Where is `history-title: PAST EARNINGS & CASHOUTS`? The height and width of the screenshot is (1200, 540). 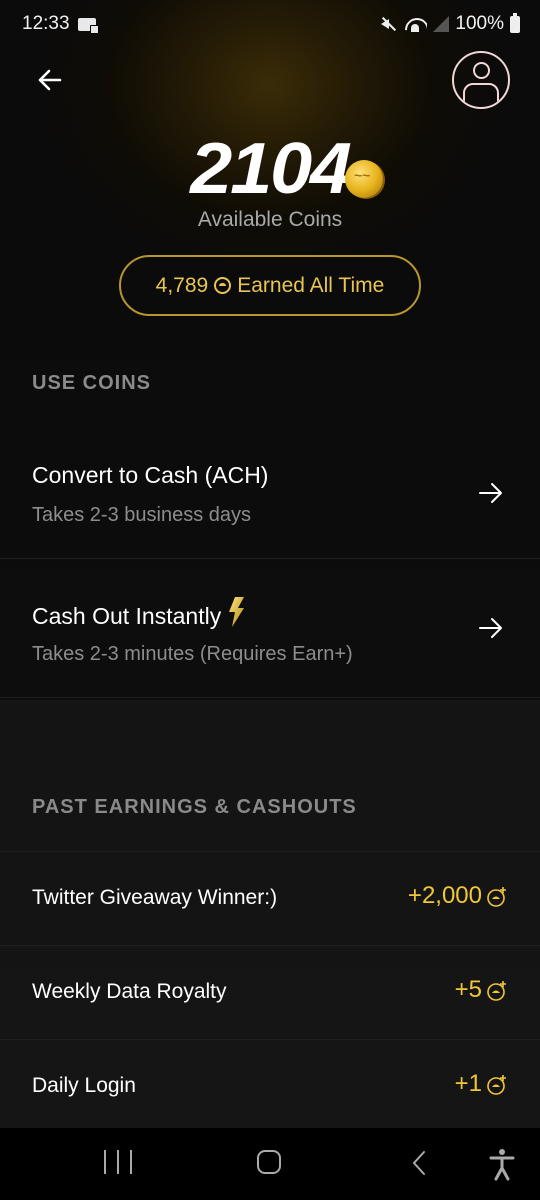 history-title: PAST EARNINGS & CASHOUTS is located at coordinates (194, 807).